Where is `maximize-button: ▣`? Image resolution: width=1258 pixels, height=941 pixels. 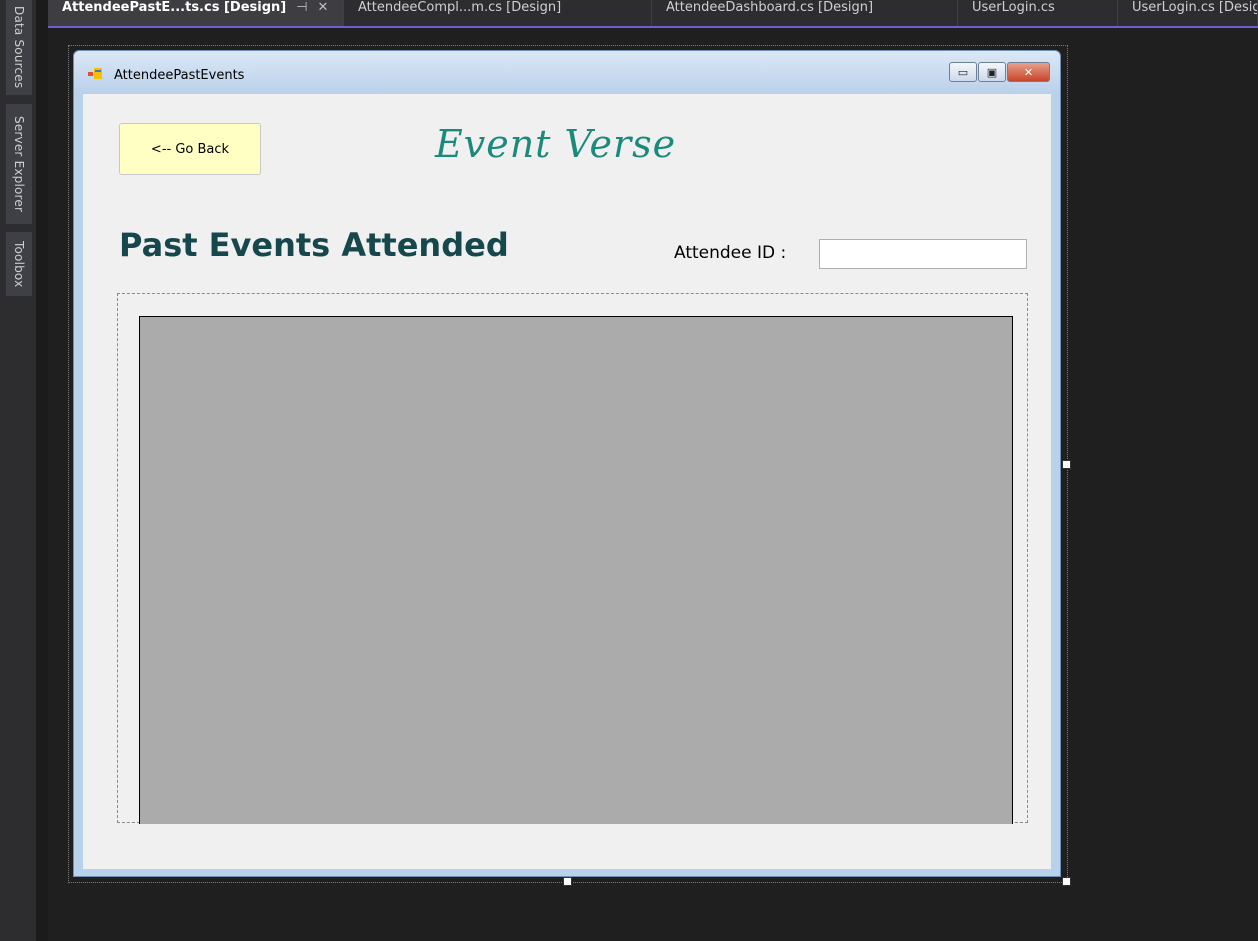
maximize-button: ▣ is located at coordinates (992, 72).